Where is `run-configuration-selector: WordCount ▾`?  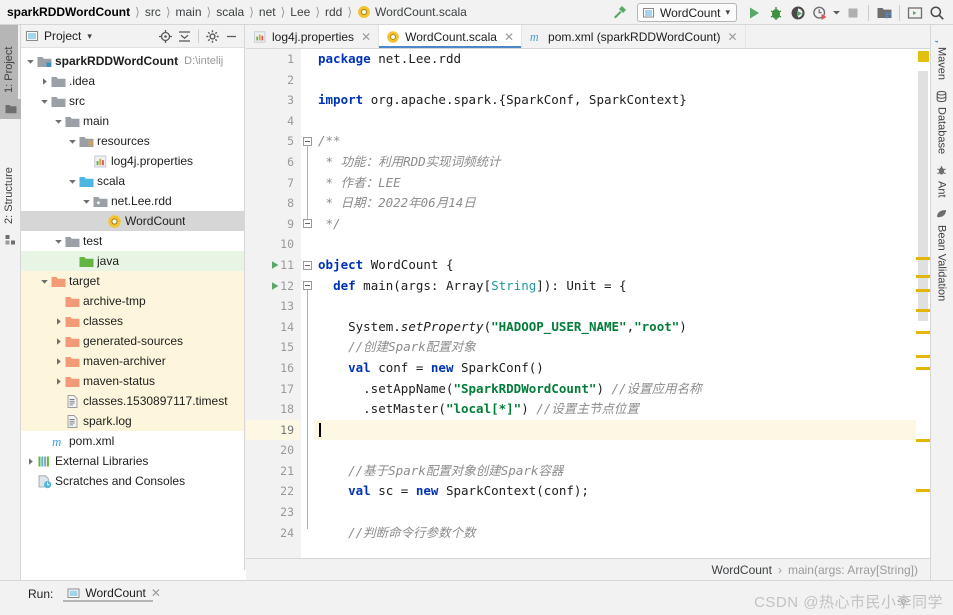
run-configuration-selector: WordCount ▾ is located at coordinates (686, 12).